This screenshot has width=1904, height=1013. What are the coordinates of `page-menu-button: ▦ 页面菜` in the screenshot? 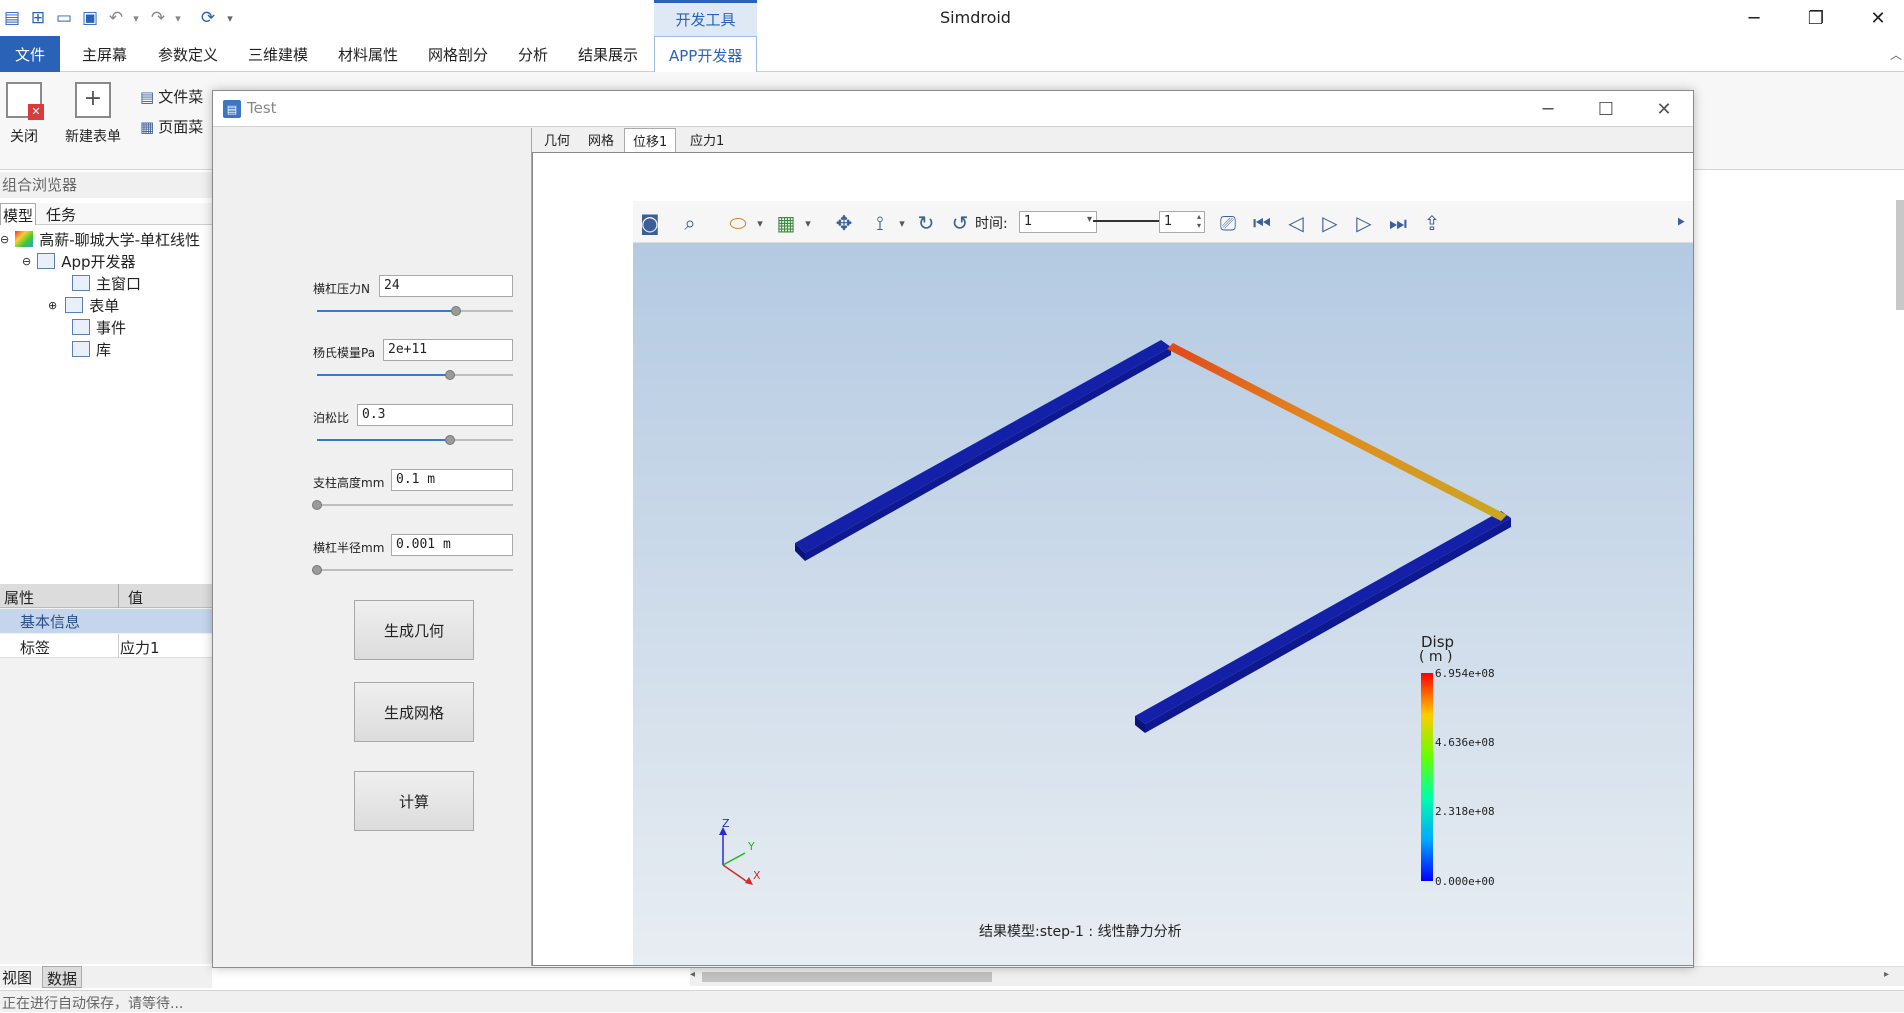 It's located at (171, 126).